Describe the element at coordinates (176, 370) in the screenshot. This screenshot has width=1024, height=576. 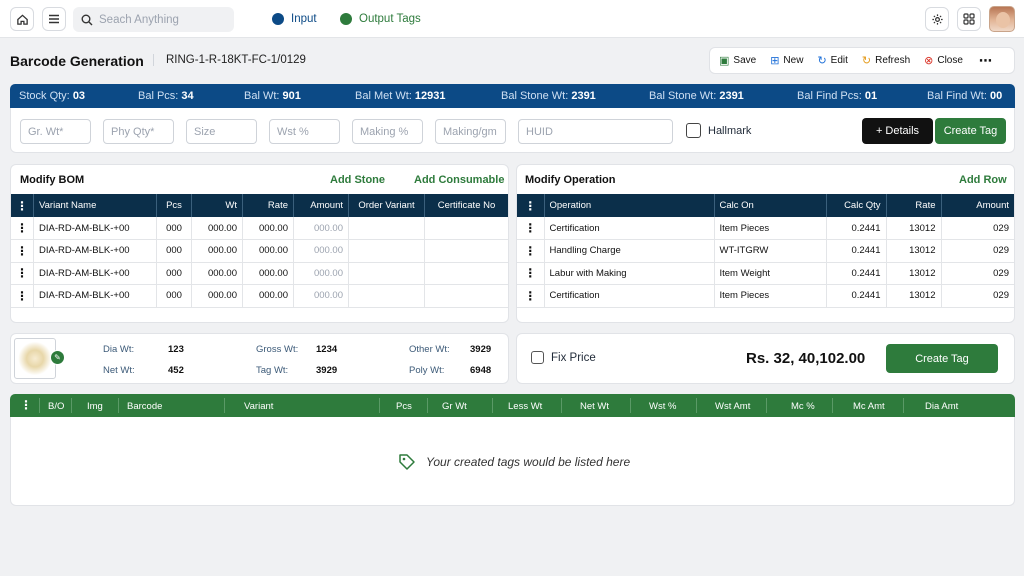
I see `net-wt-value: 452` at that location.